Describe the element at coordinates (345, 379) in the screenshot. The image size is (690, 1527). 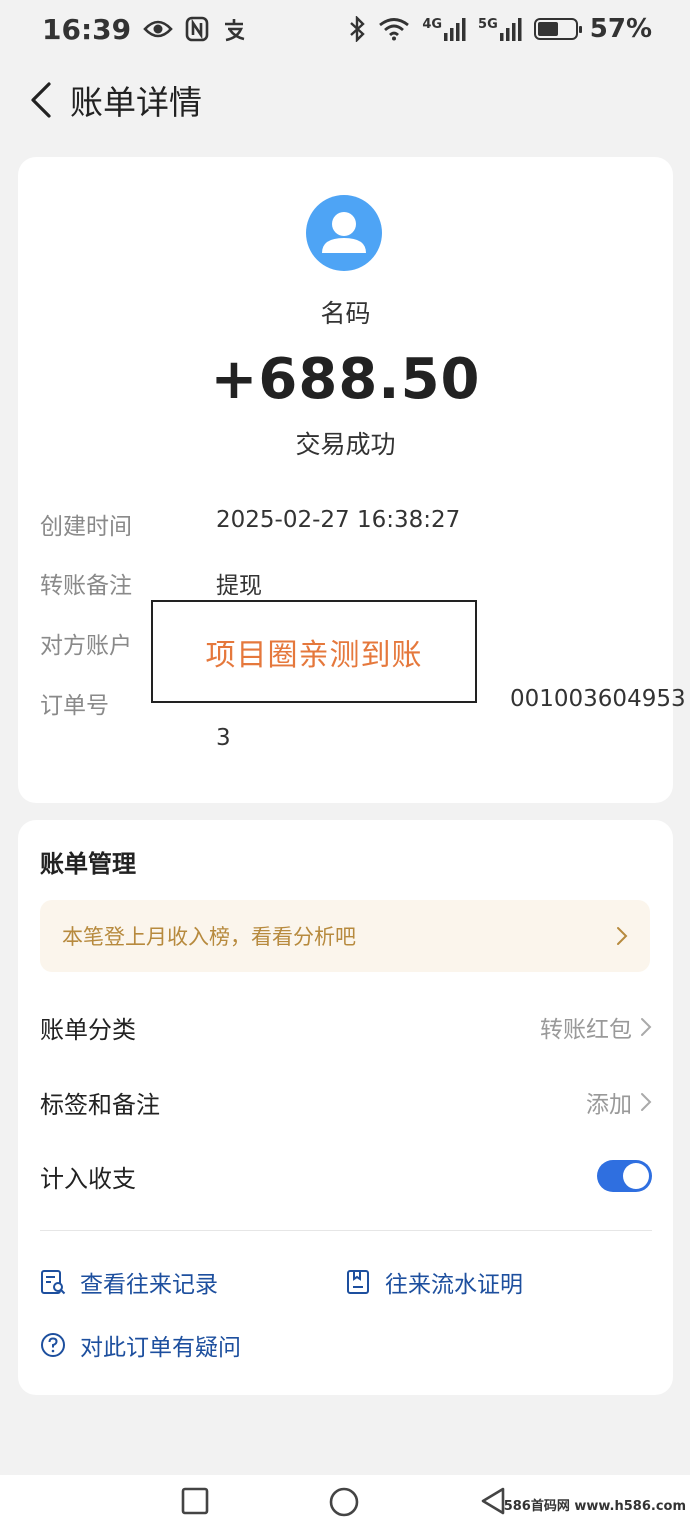
I see `amount: +688.50` at that location.